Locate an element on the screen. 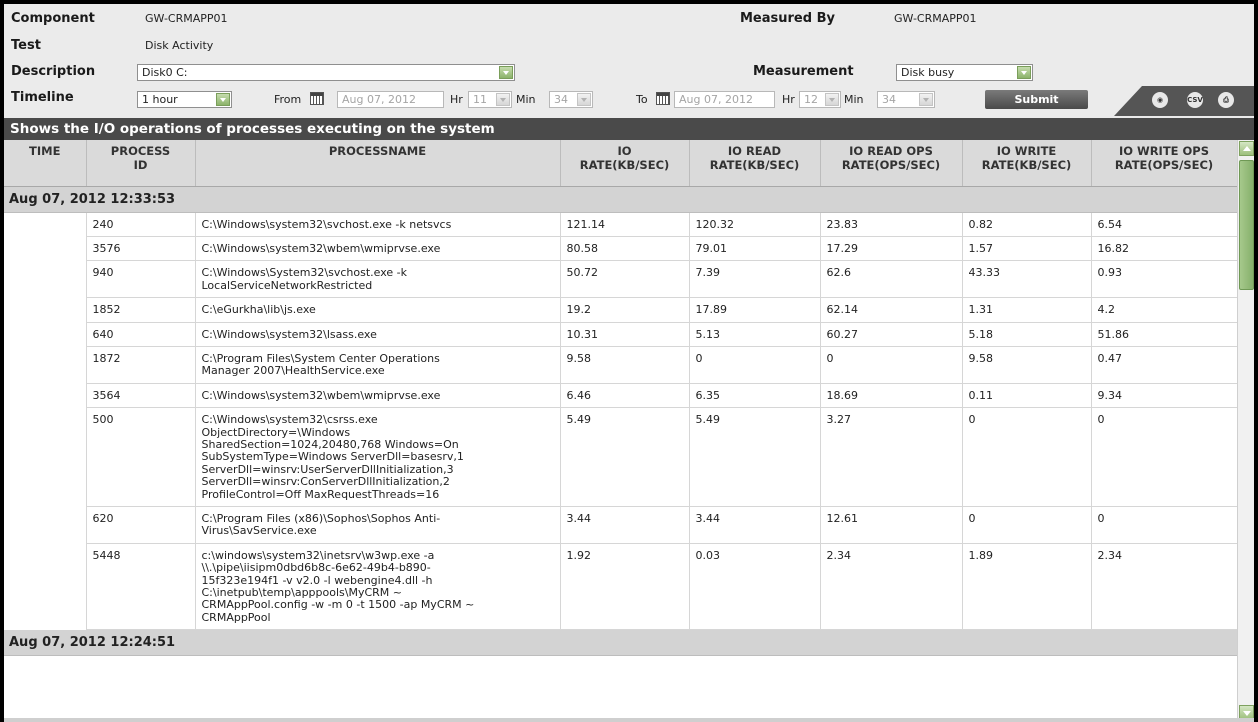 The width and height of the screenshot is (1258, 722). process-name-cell: C:\eGurkha\lib\js.exe is located at coordinates (378, 310).